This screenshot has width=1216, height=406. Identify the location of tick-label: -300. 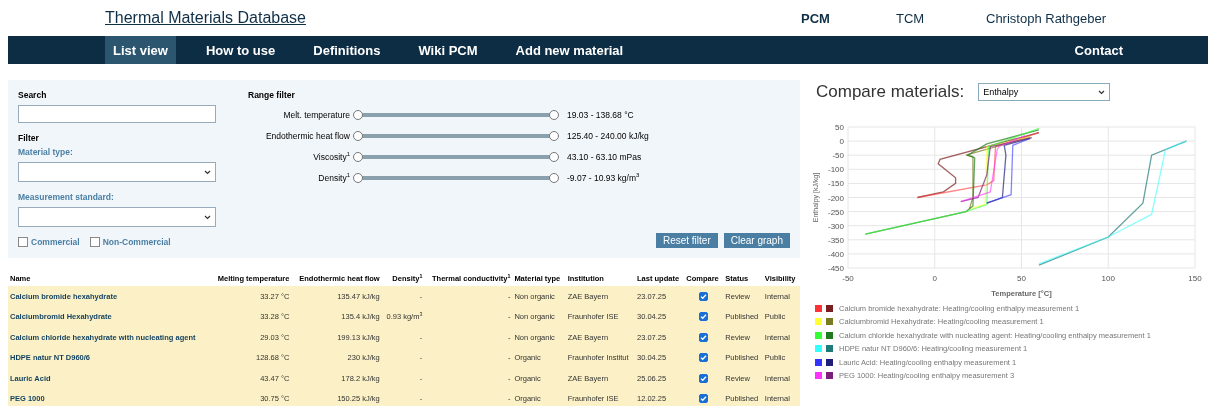
(836, 226).